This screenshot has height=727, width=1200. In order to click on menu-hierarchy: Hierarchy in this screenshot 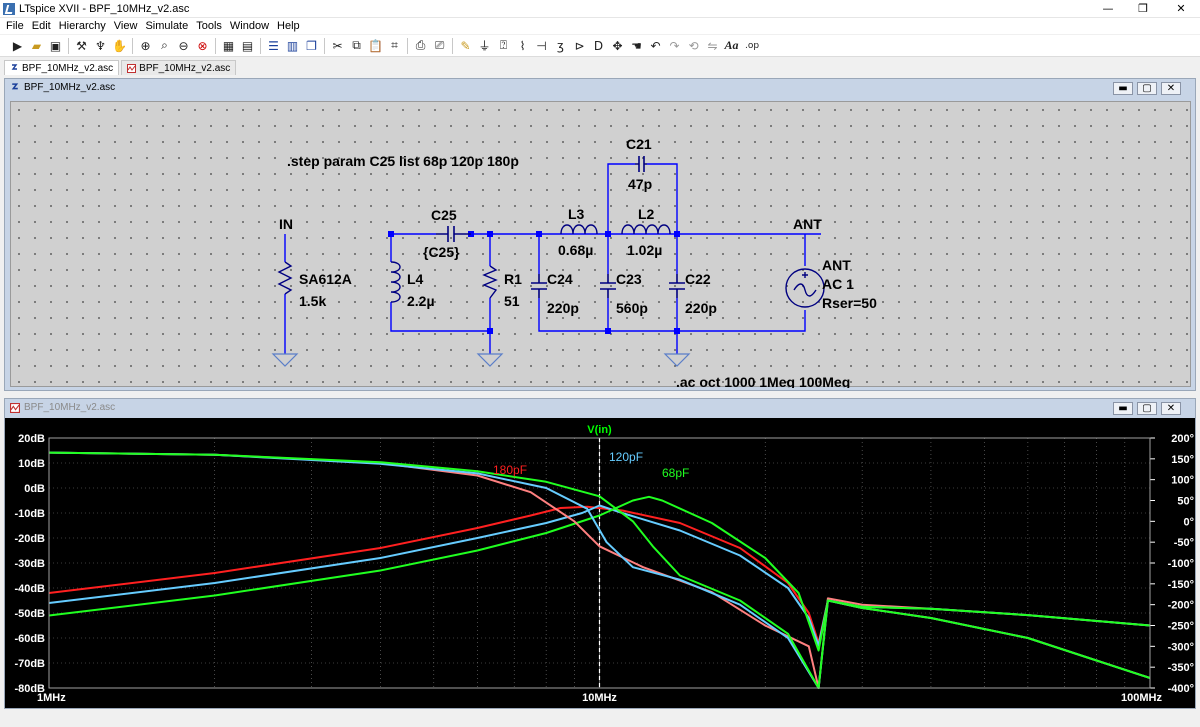, I will do `click(82, 26)`.